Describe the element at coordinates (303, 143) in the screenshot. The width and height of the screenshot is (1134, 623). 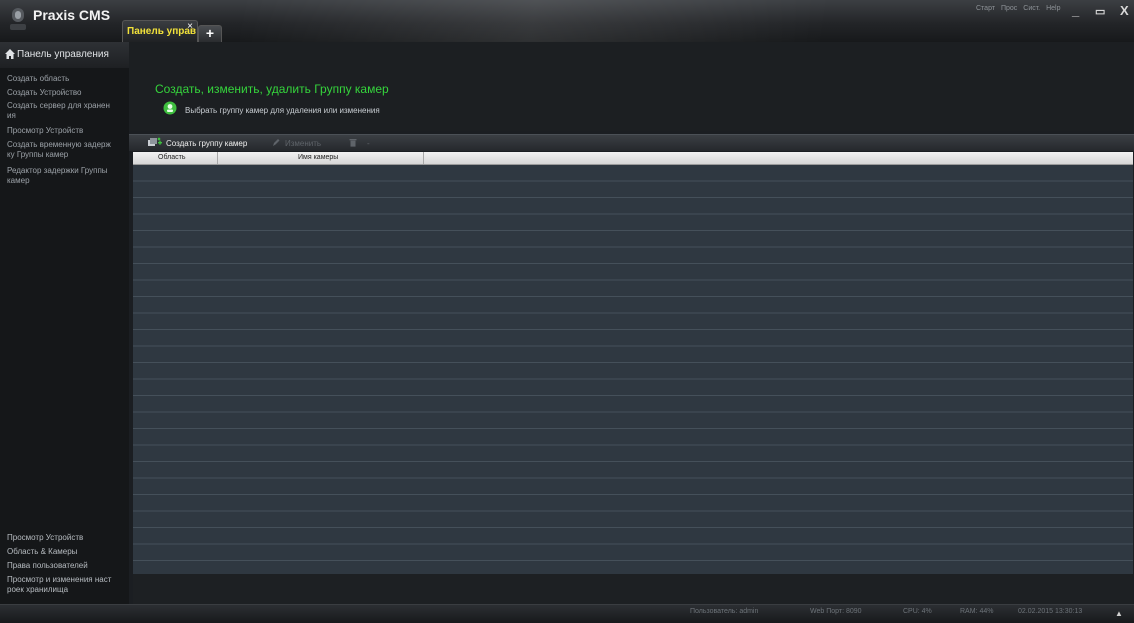
I see `edit-button: Изменить` at that location.